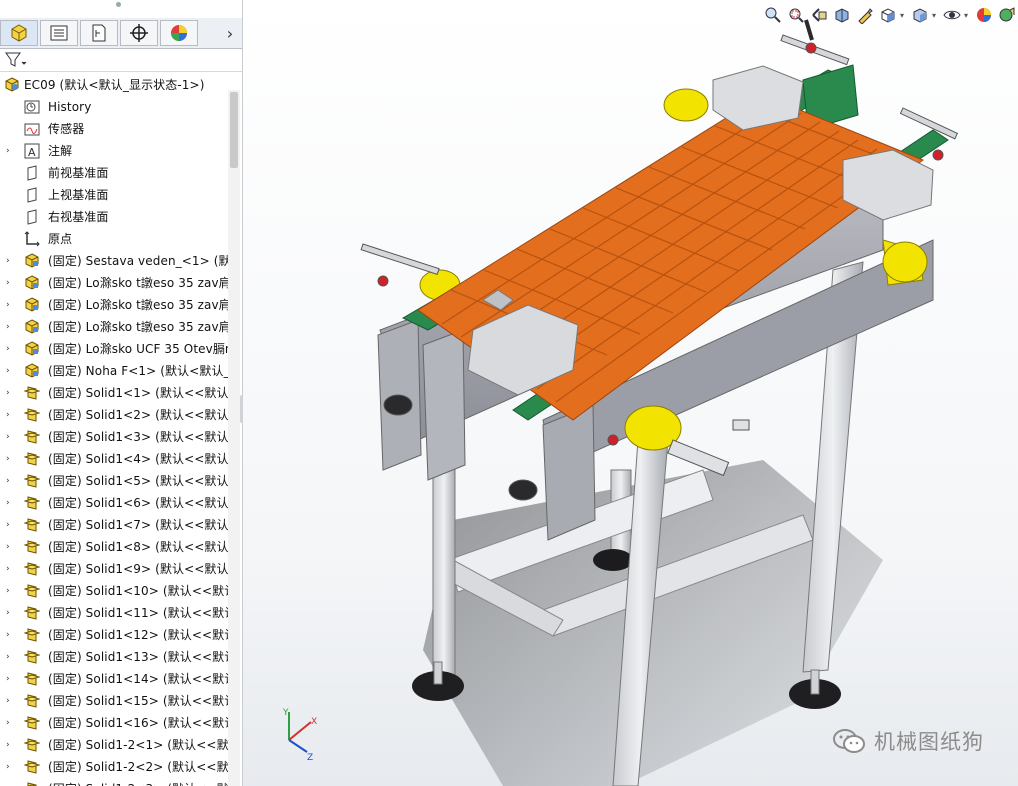 The image size is (1018, 786). Describe the element at coordinates (936, 15) in the screenshot. I see `display-style-dropdown: ▾` at that location.